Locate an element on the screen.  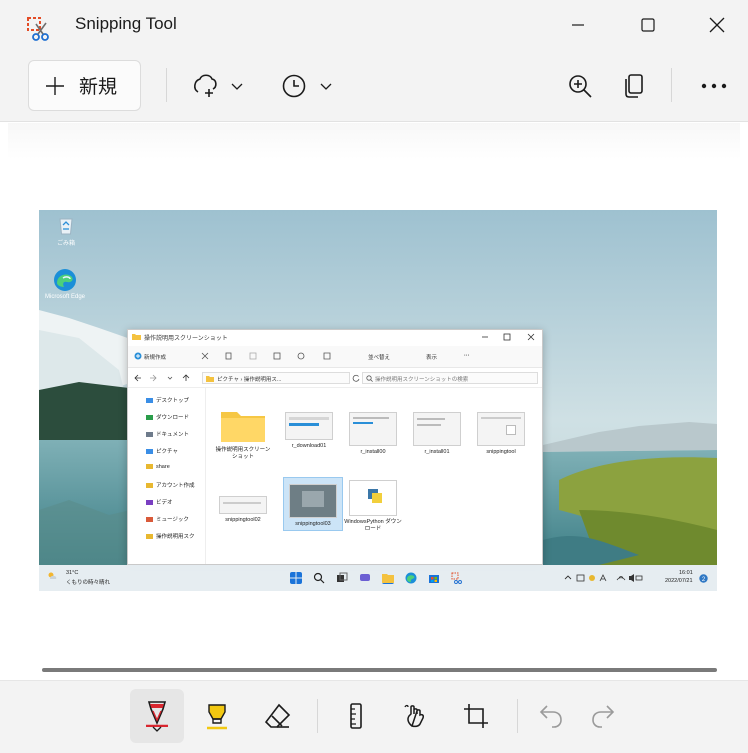
explorer-title: 操作説明用スクリーンショット is located at coordinates (186, 339).